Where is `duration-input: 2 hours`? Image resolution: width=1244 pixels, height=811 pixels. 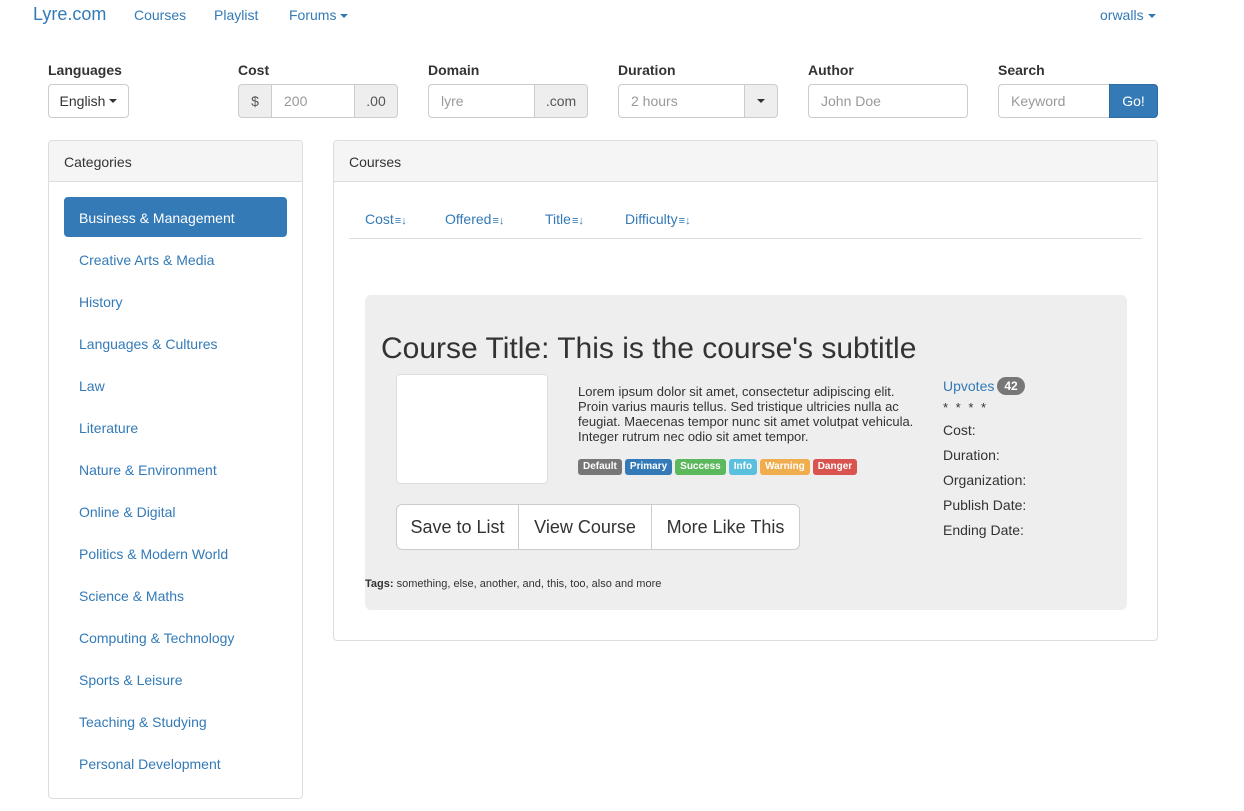
duration-input: 2 hours is located at coordinates (681, 101).